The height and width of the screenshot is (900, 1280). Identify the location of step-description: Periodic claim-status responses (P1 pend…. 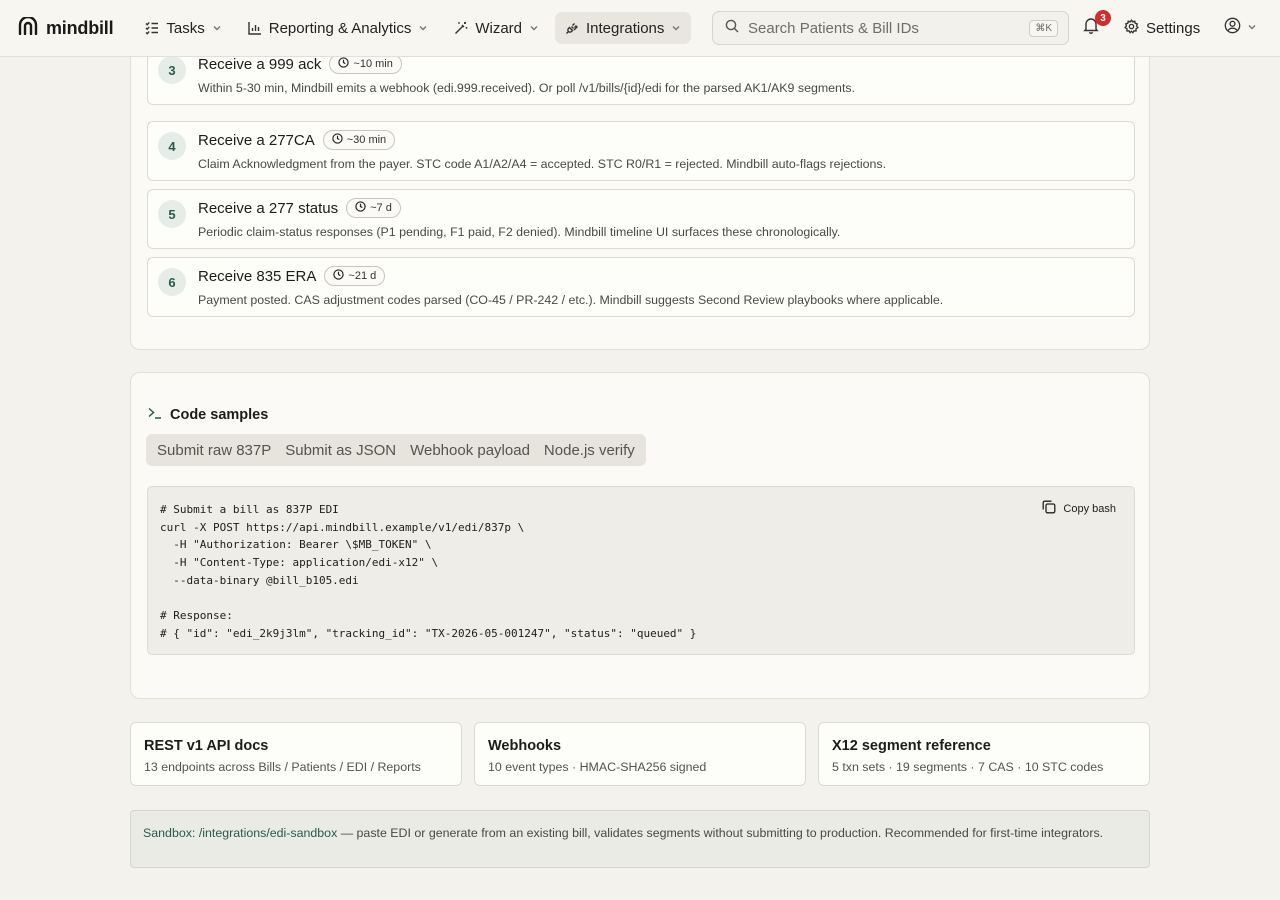
(519, 232).